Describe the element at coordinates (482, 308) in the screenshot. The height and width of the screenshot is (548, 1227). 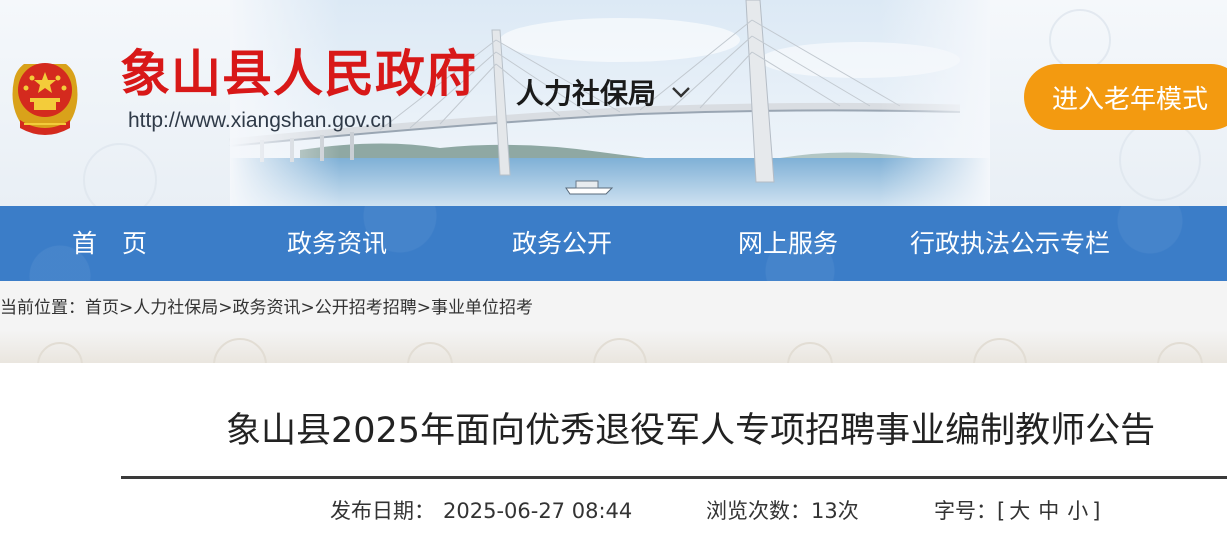
I see `breadcrumb-institution-recruitment: 事业单位招考` at that location.